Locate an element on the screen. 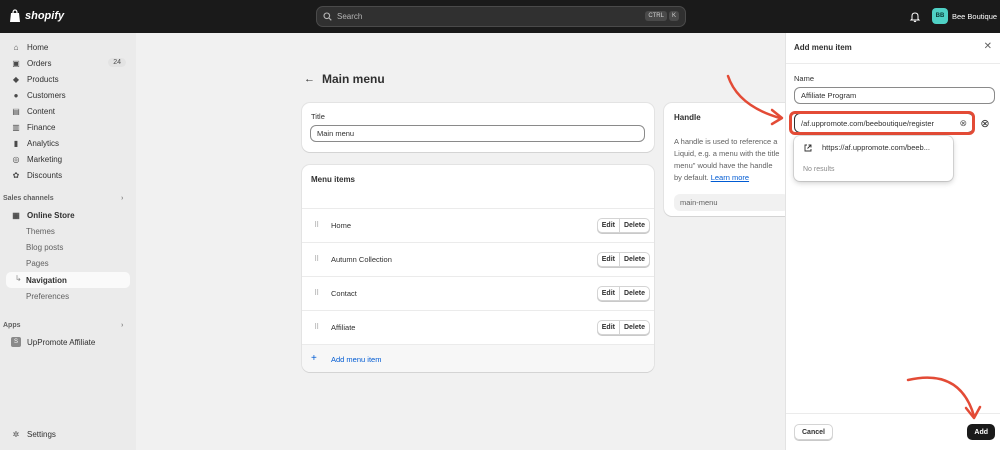 The height and width of the screenshot is (450, 1000). sidebar-item-label: Settings is located at coordinates (41, 434).